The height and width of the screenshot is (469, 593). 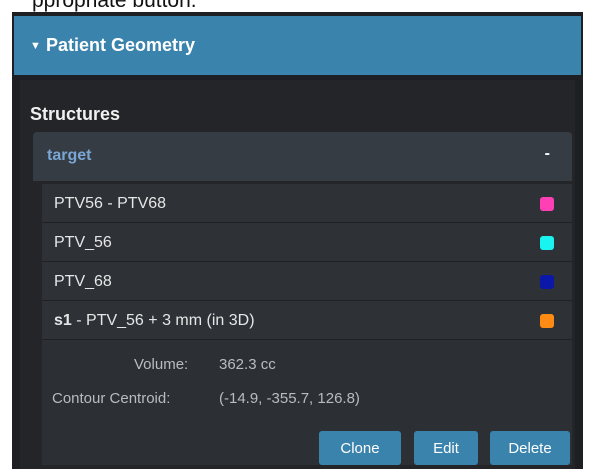 I want to click on group-label: target, so click(x=69, y=156).